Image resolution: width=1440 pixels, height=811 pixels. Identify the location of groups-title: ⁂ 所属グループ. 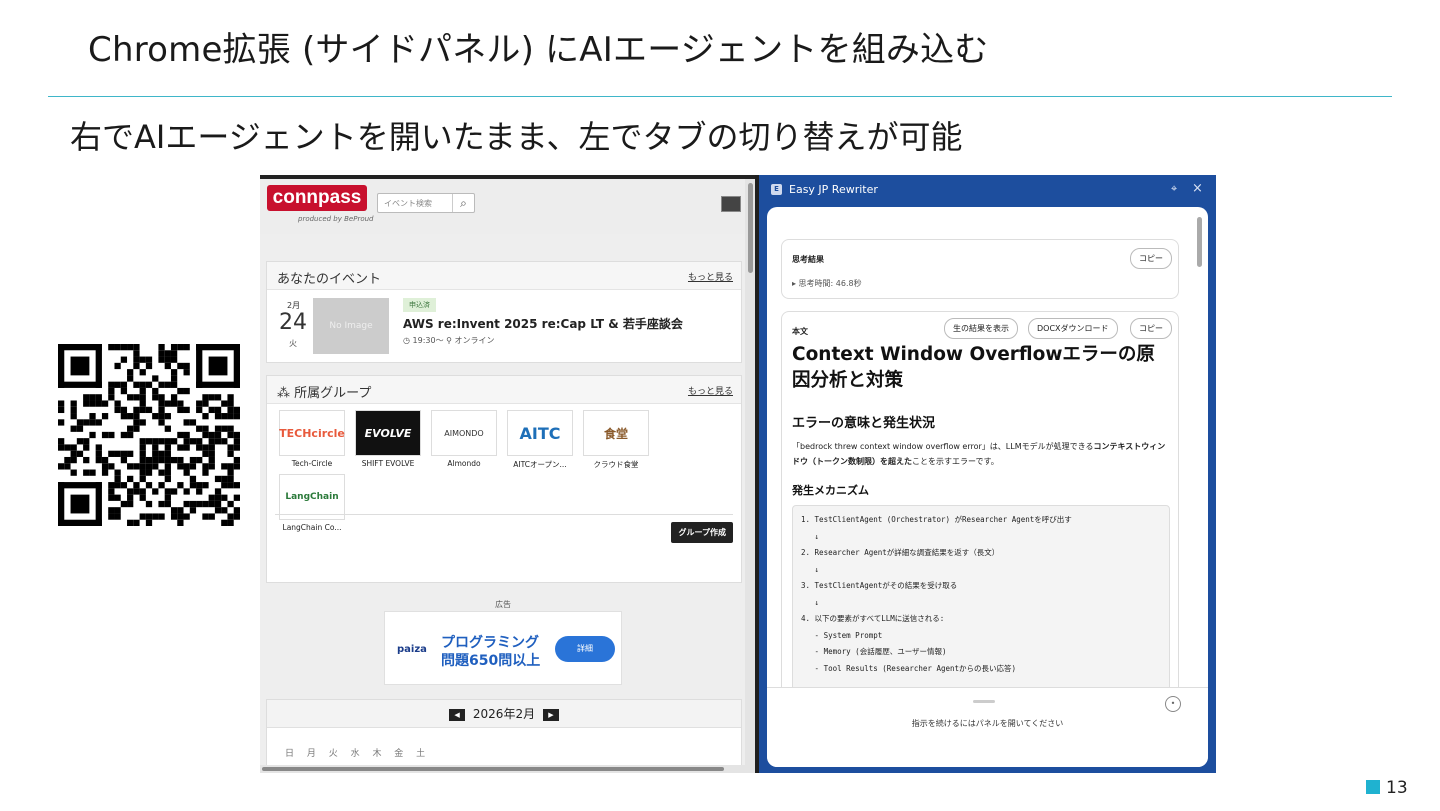
(324, 391).